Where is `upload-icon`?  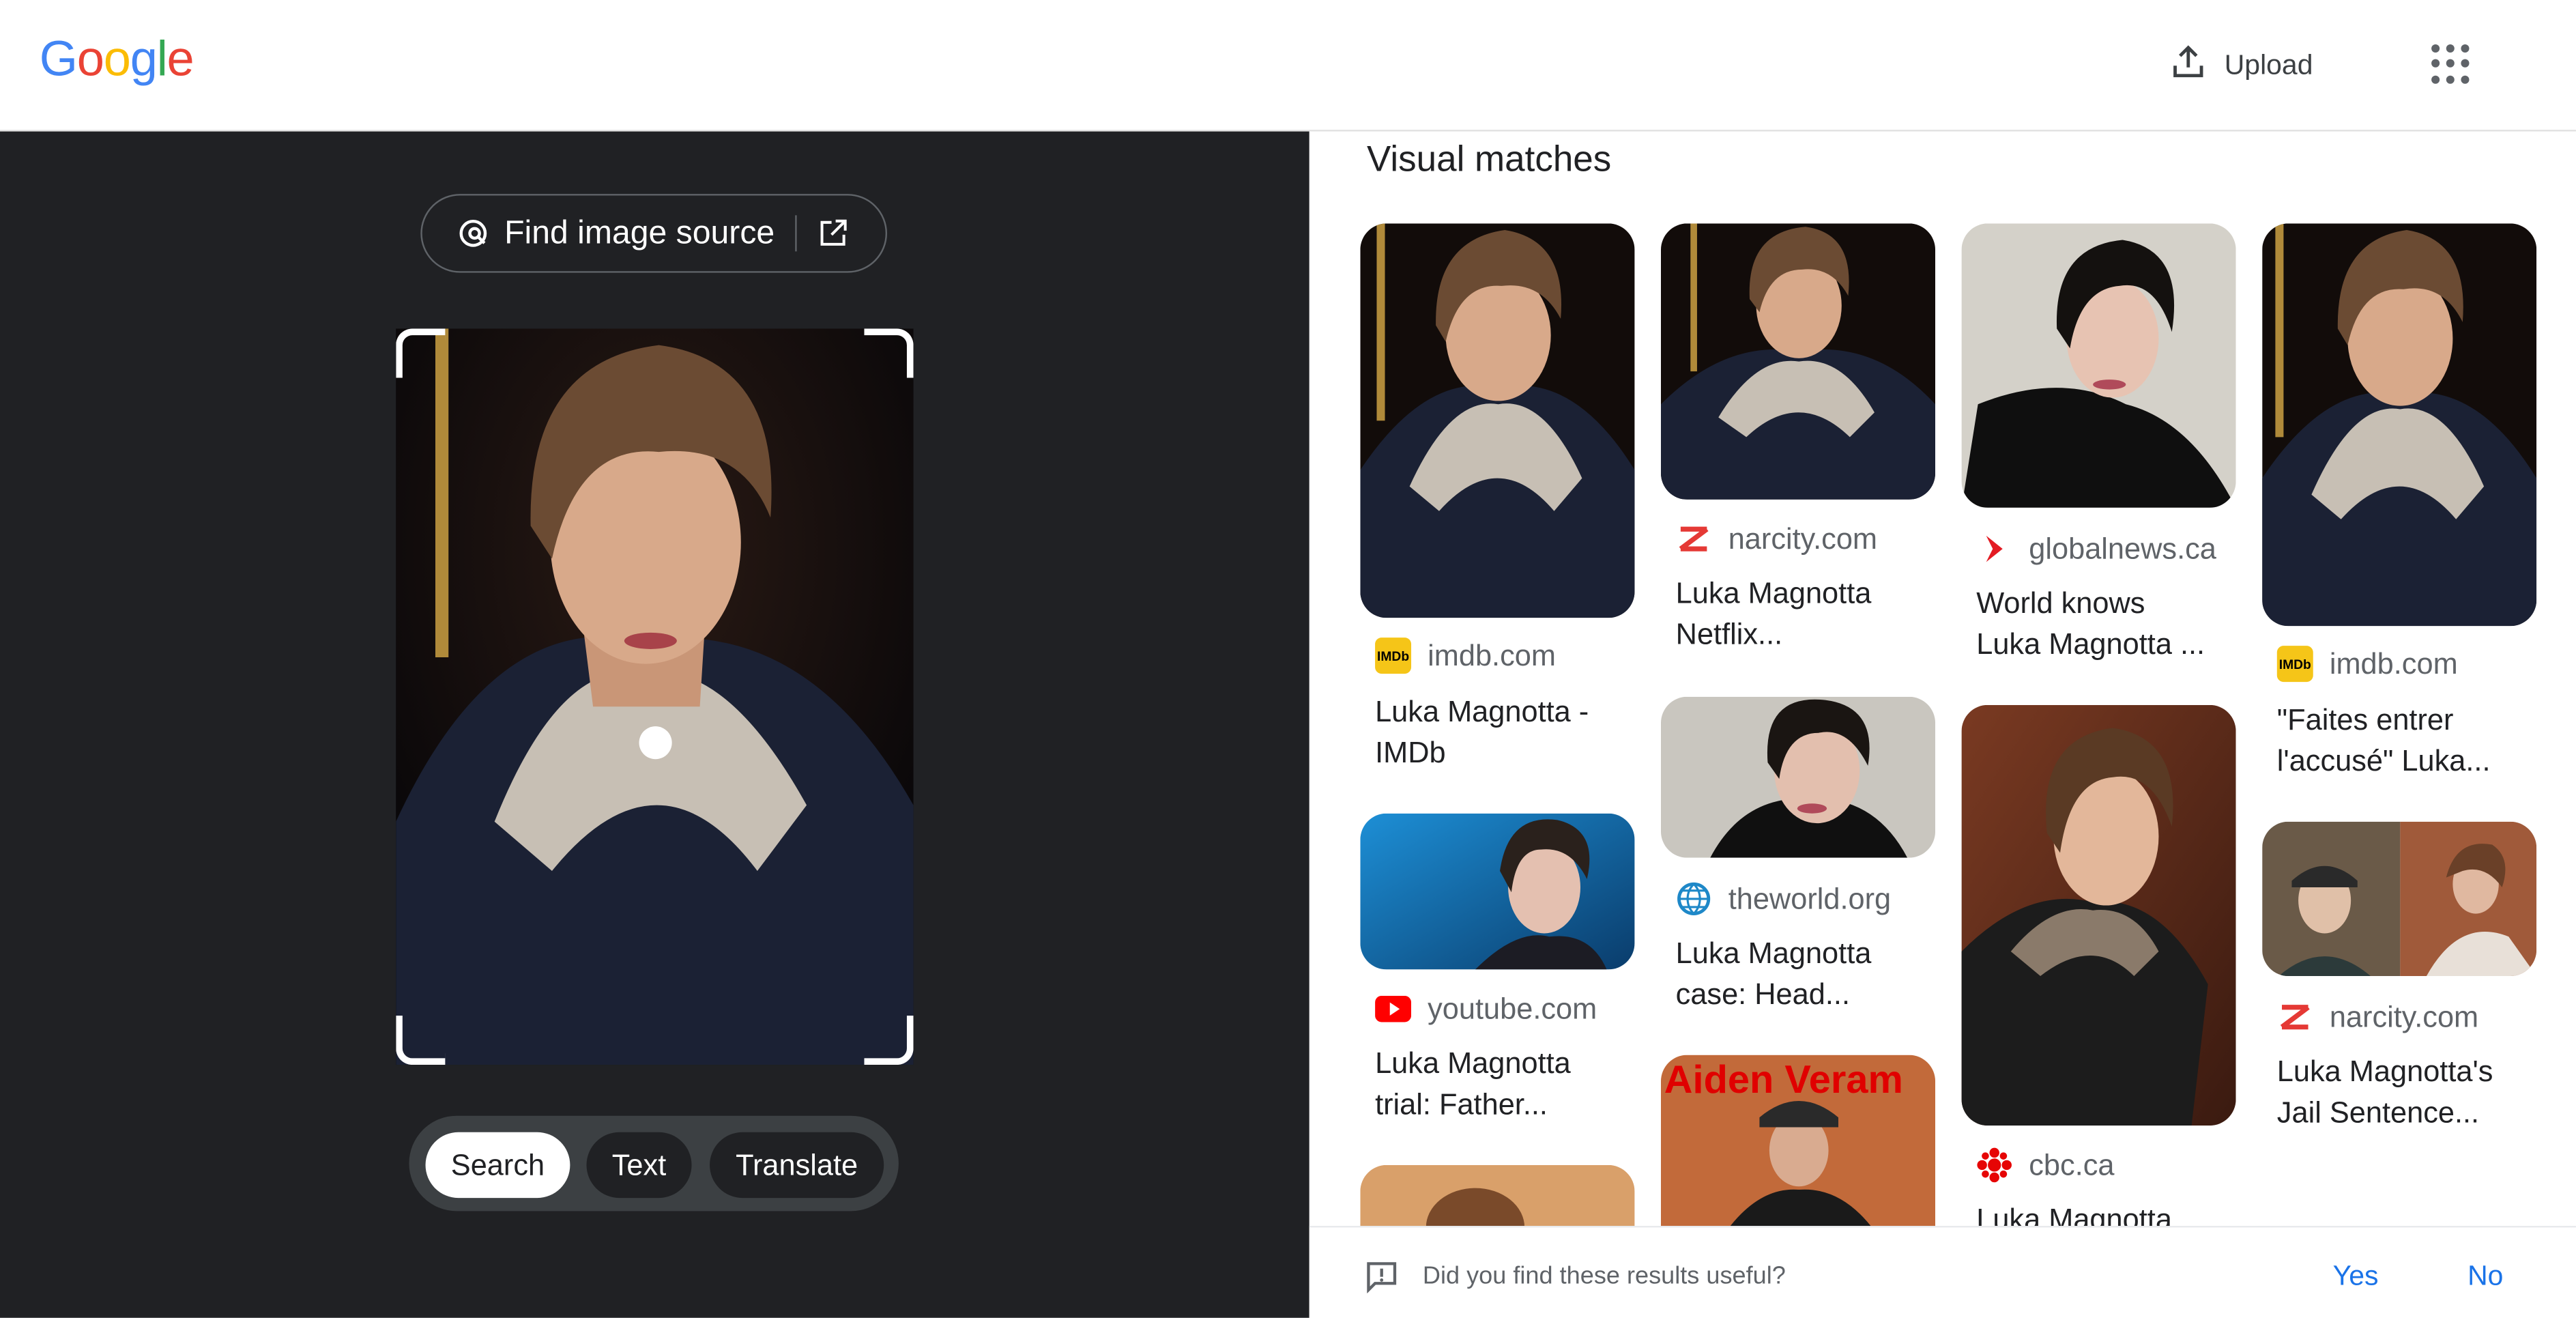
upload-icon is located at coordinates (2188, 66).